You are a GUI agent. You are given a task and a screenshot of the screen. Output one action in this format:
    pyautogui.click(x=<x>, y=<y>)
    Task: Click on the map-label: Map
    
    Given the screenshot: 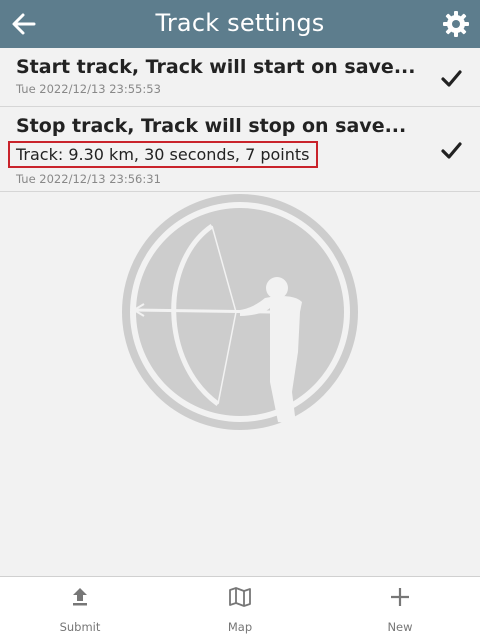 What is the action you would take?
    pyautogui.click(x=240, y=627)
    